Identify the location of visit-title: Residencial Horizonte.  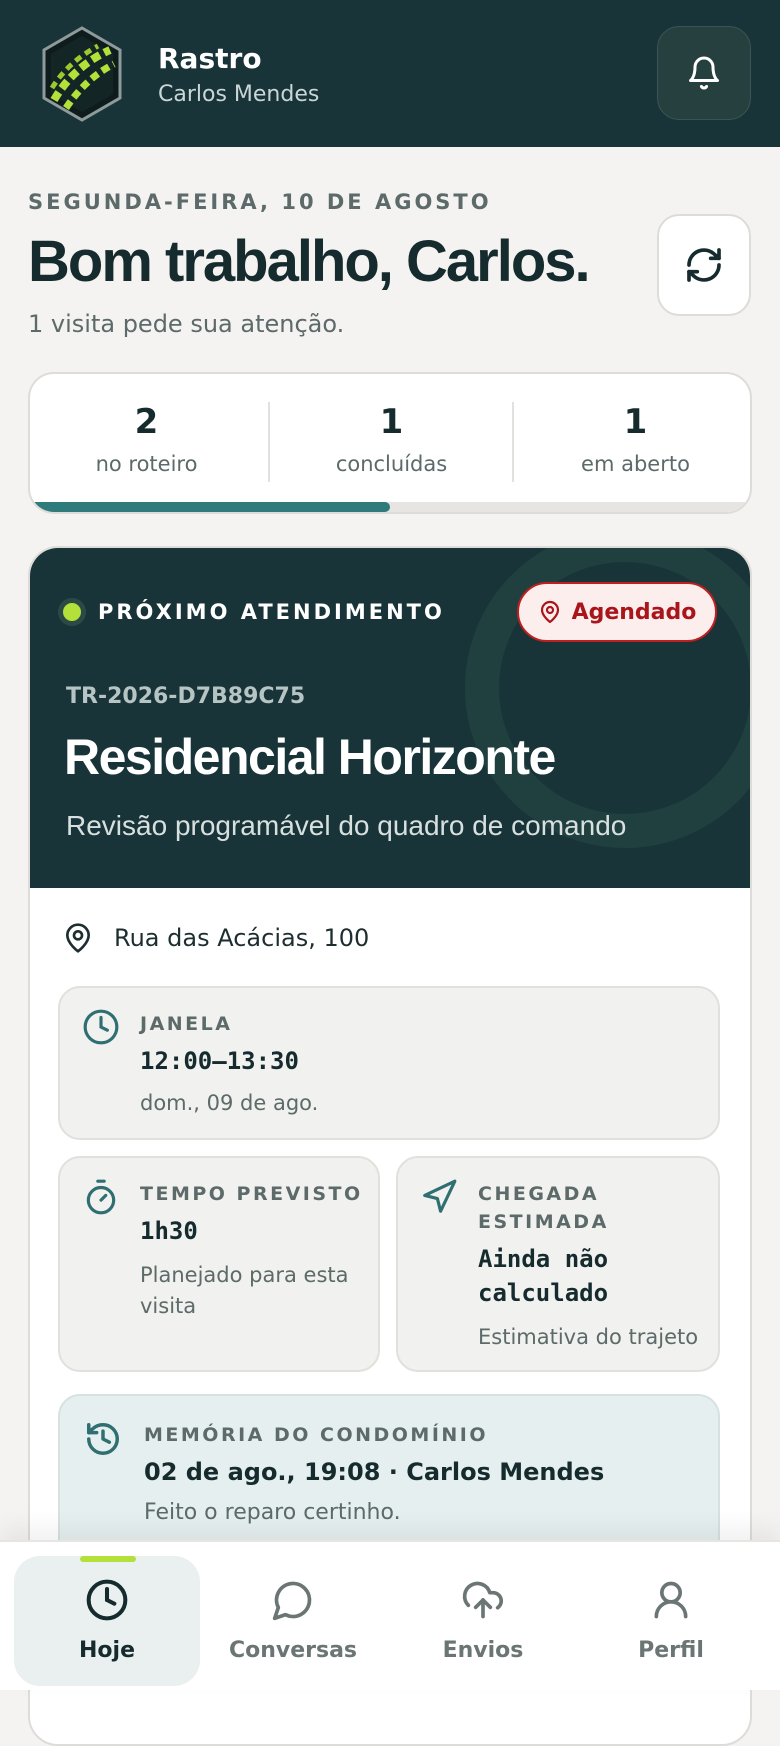
(310, 757).